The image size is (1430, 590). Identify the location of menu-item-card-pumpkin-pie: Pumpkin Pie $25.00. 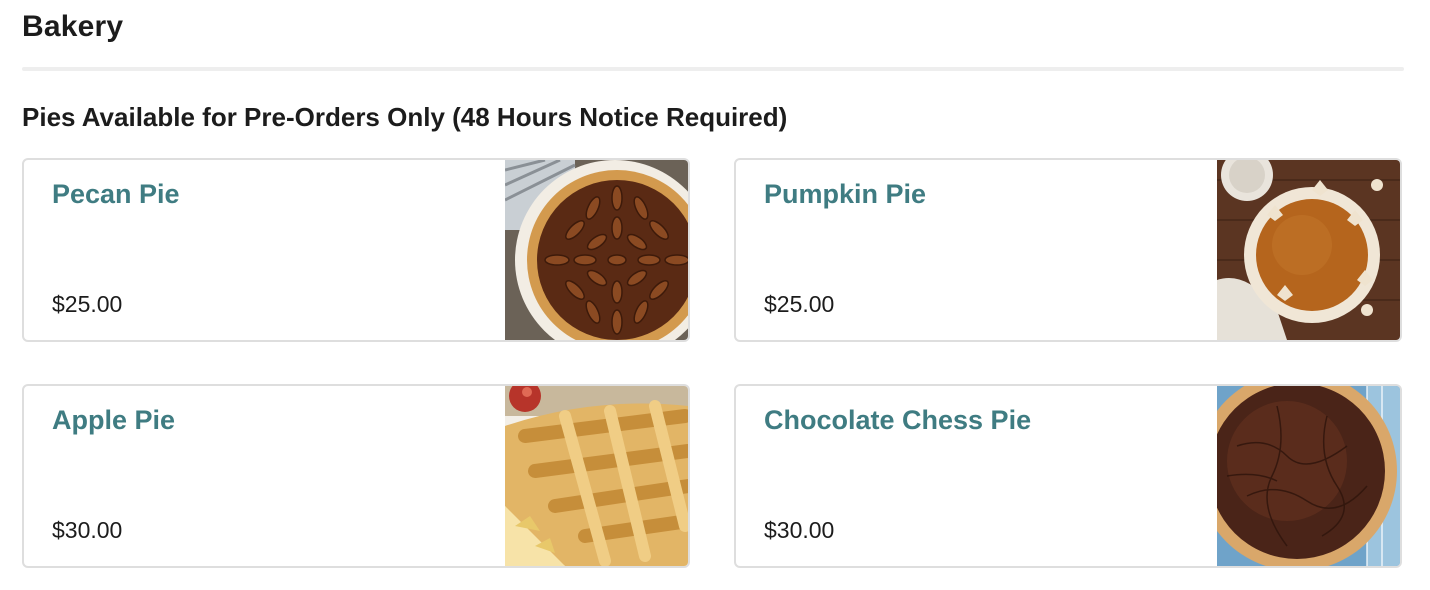
(1068, 250).